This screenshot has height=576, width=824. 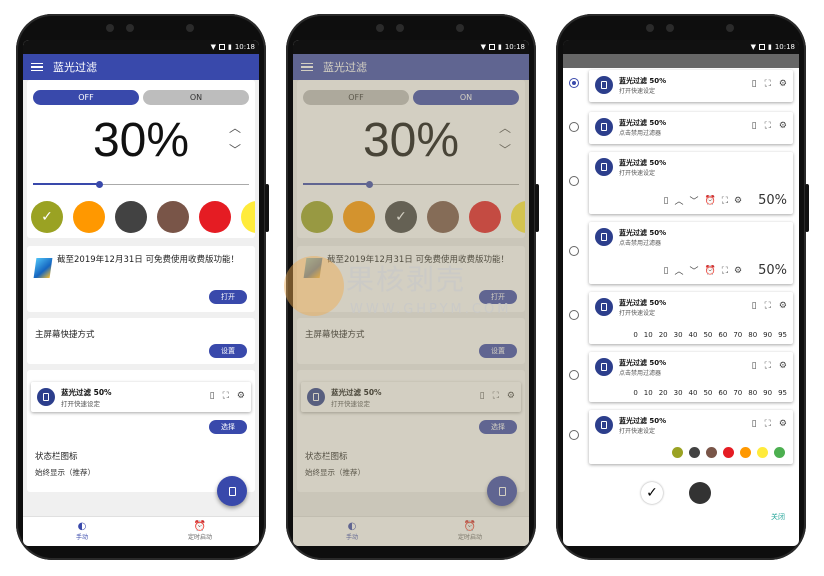 What do you see at coordinates (47, 217) in the screenshot?
I see `color-swatch-olive: ✓` at bounding box center [47, 217].